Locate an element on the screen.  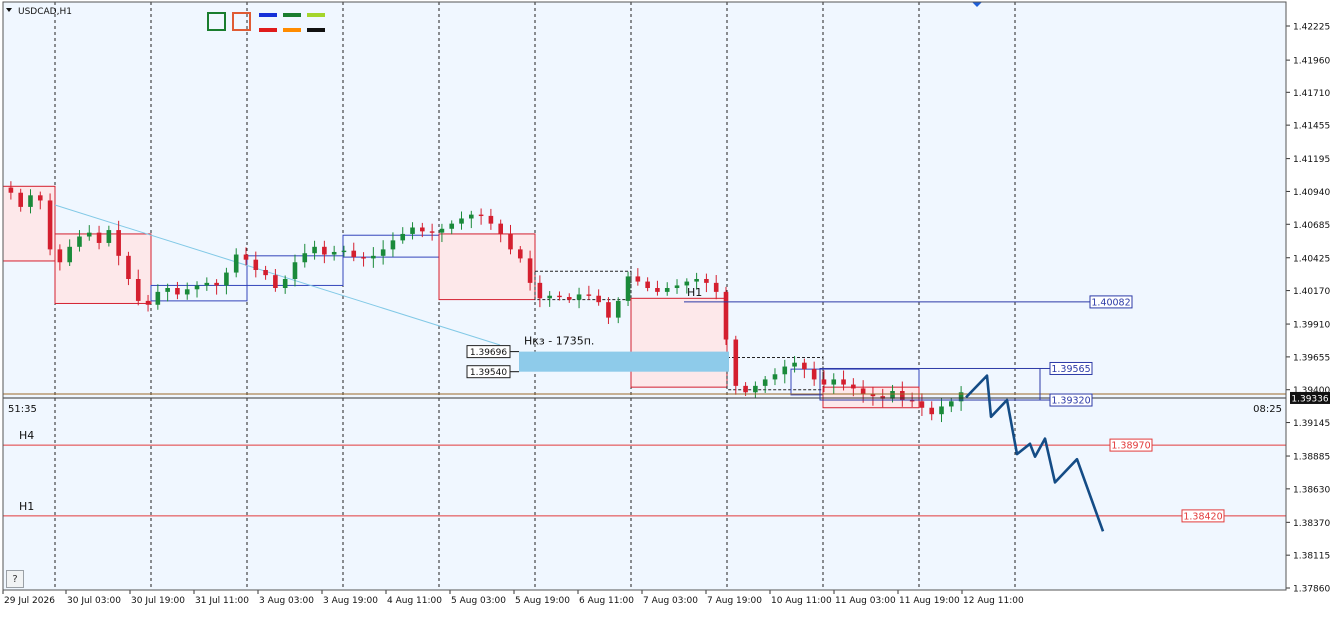
zone-label: Нкз - 1735п. is located at coordinates (559, 341).